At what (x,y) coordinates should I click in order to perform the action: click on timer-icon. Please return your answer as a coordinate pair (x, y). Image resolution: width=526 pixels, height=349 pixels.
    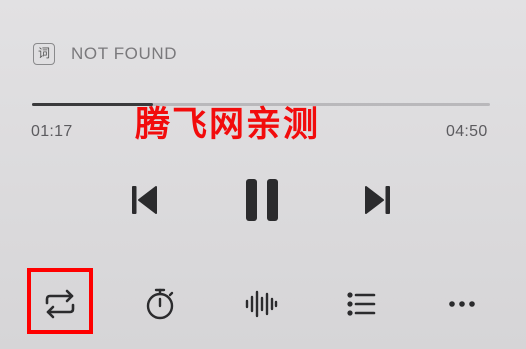
    Looking at the image, I should click on (160, 304).